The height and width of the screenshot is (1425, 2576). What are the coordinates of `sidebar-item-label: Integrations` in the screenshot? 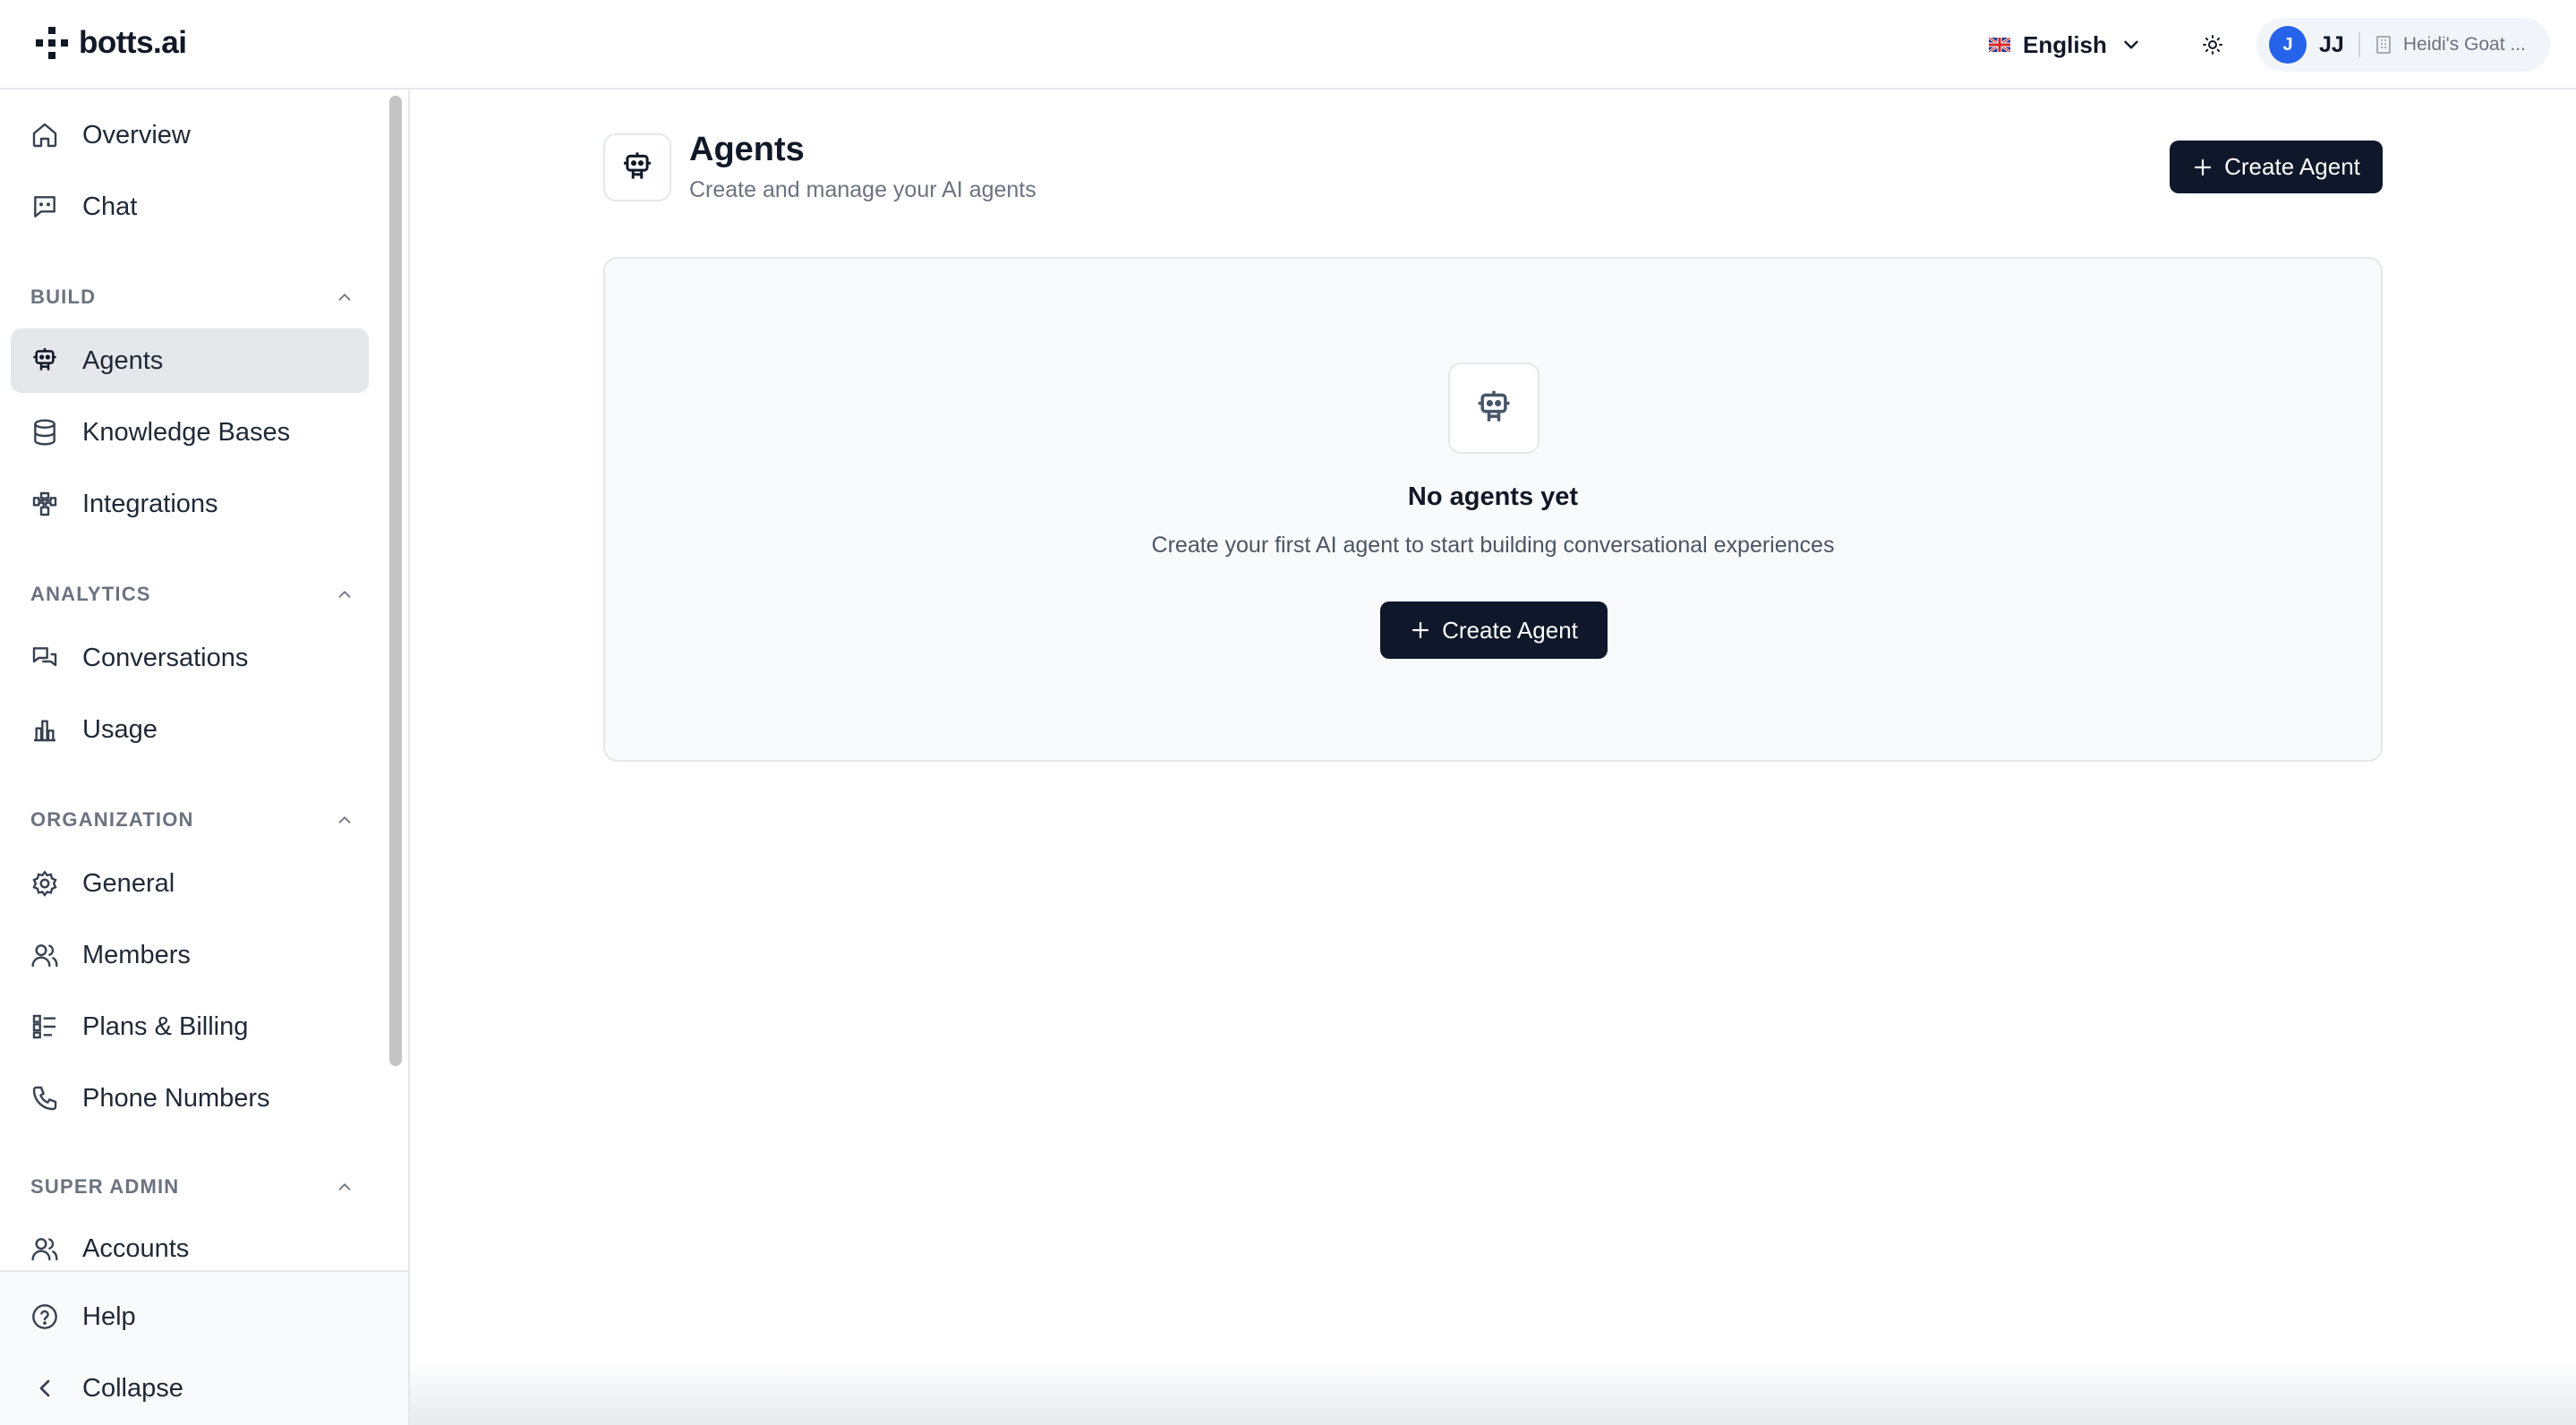 It's located at (150, 503).